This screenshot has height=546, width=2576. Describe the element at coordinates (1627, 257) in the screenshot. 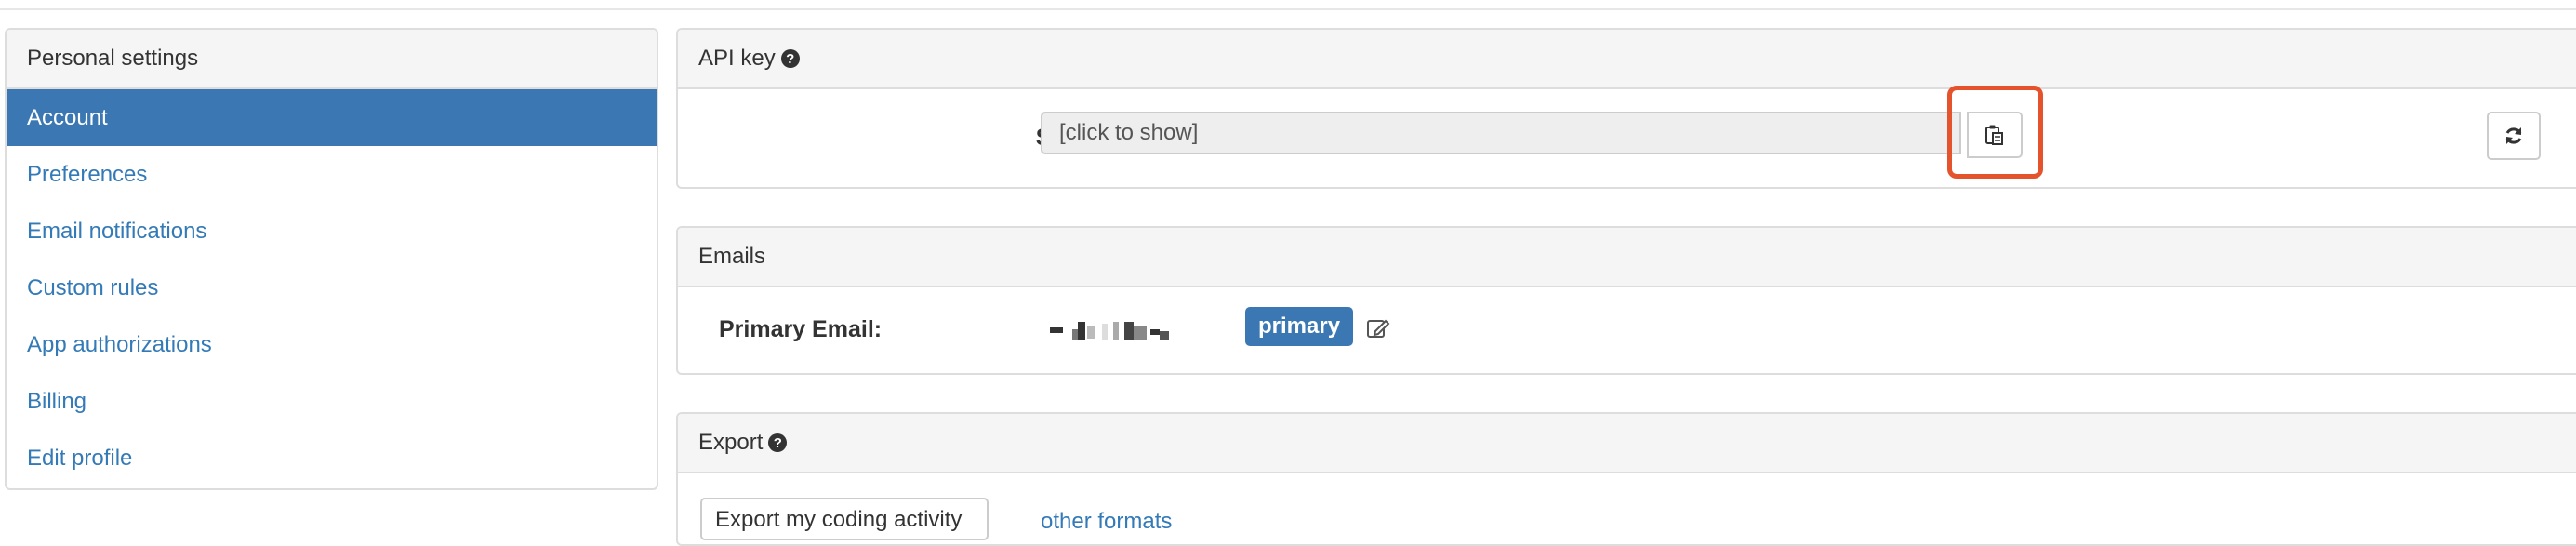

I see `emails-heading: Emails` at that location.